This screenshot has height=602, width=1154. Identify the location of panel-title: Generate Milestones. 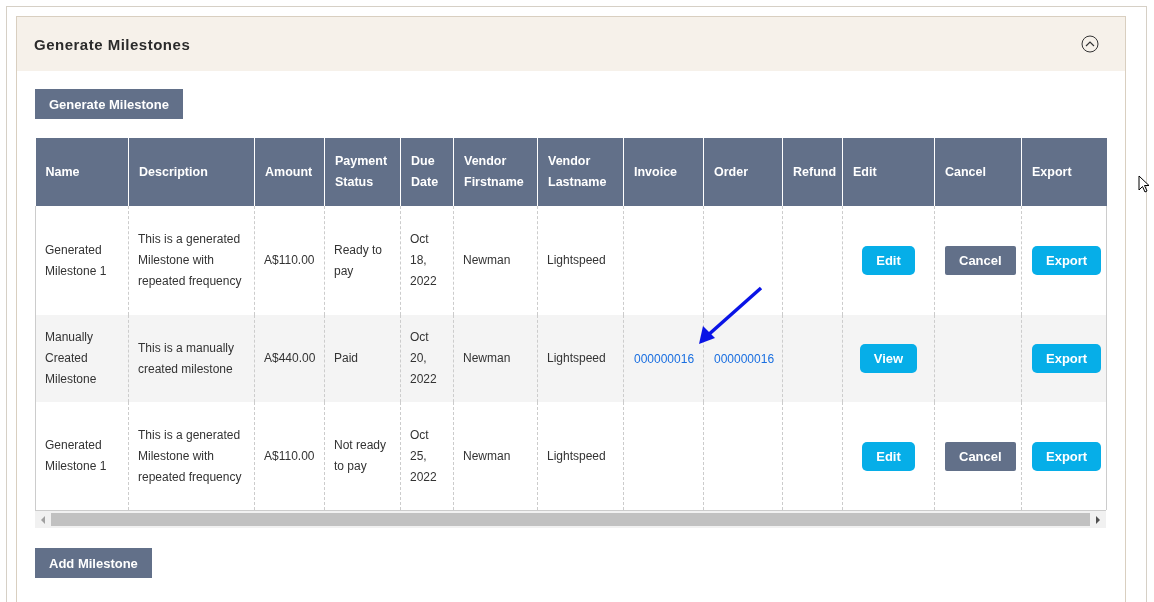
(112, 44).